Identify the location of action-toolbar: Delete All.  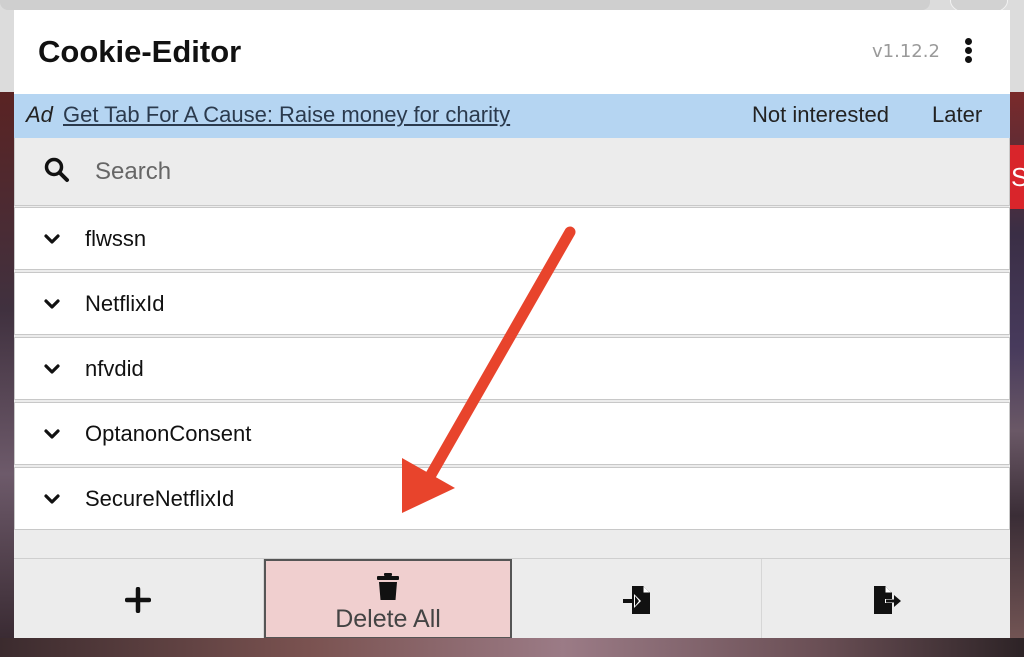
(512, 598).